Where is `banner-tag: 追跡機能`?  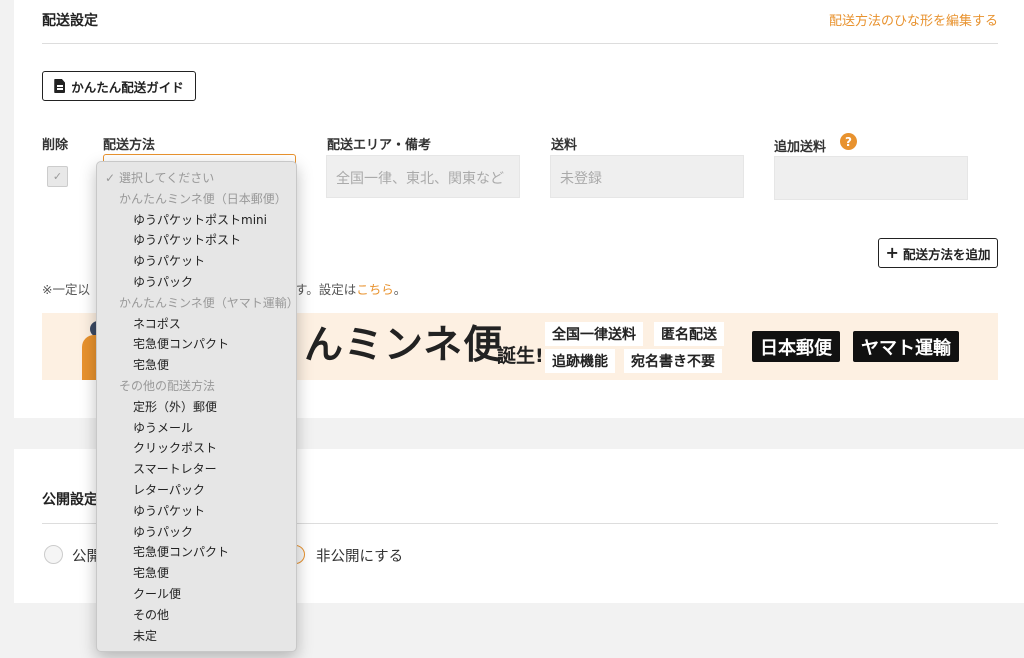 banner-tag: 追跡機能 is located at coordinates (580, 361).